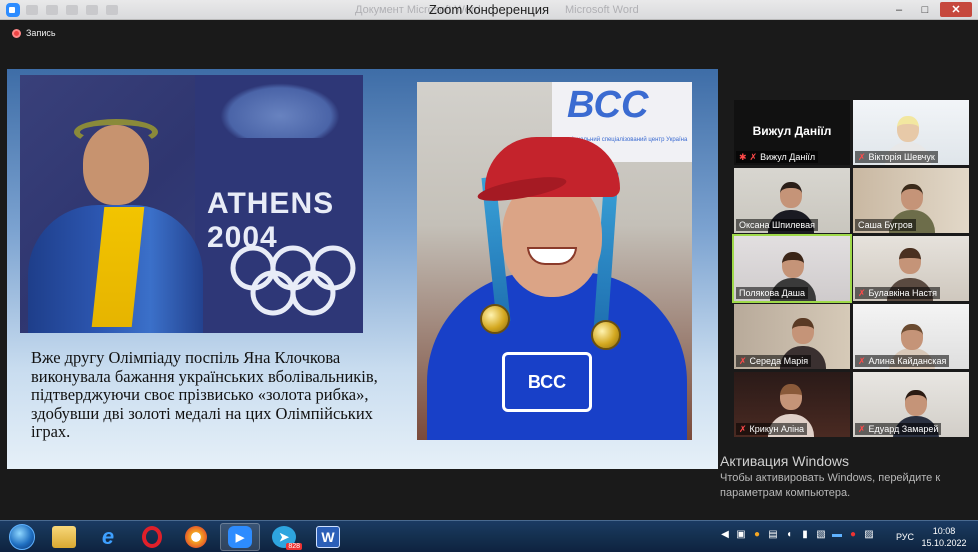  Describe the element at coordinates (907, 361) in the screenshot. I see `participant-name: Алина Кайданская` at that location.